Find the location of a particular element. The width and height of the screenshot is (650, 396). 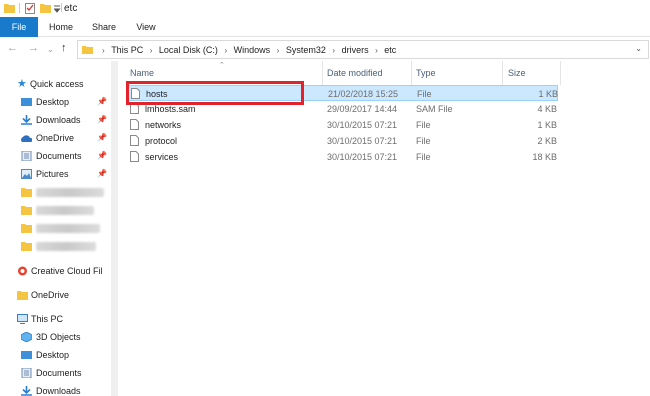

sidebar-item-onedrive: OneDrive 📌 is located at coordinates (55, 138).